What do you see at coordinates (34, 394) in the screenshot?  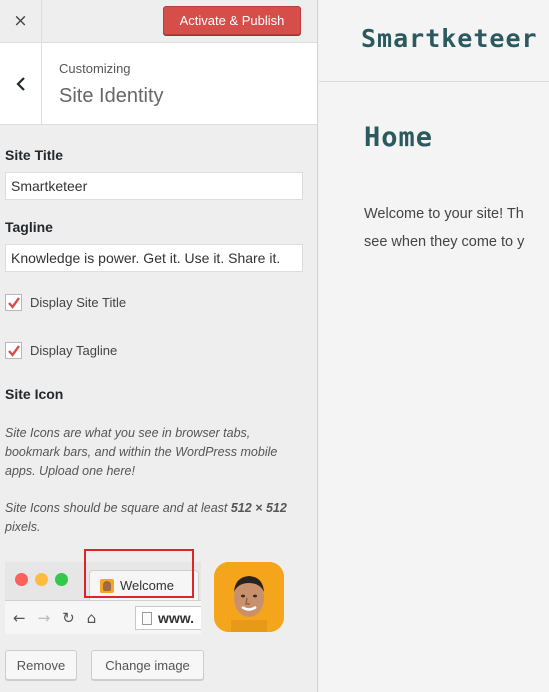 I see `site-icon-label: Site Icon` at bounding box center [34, 394].